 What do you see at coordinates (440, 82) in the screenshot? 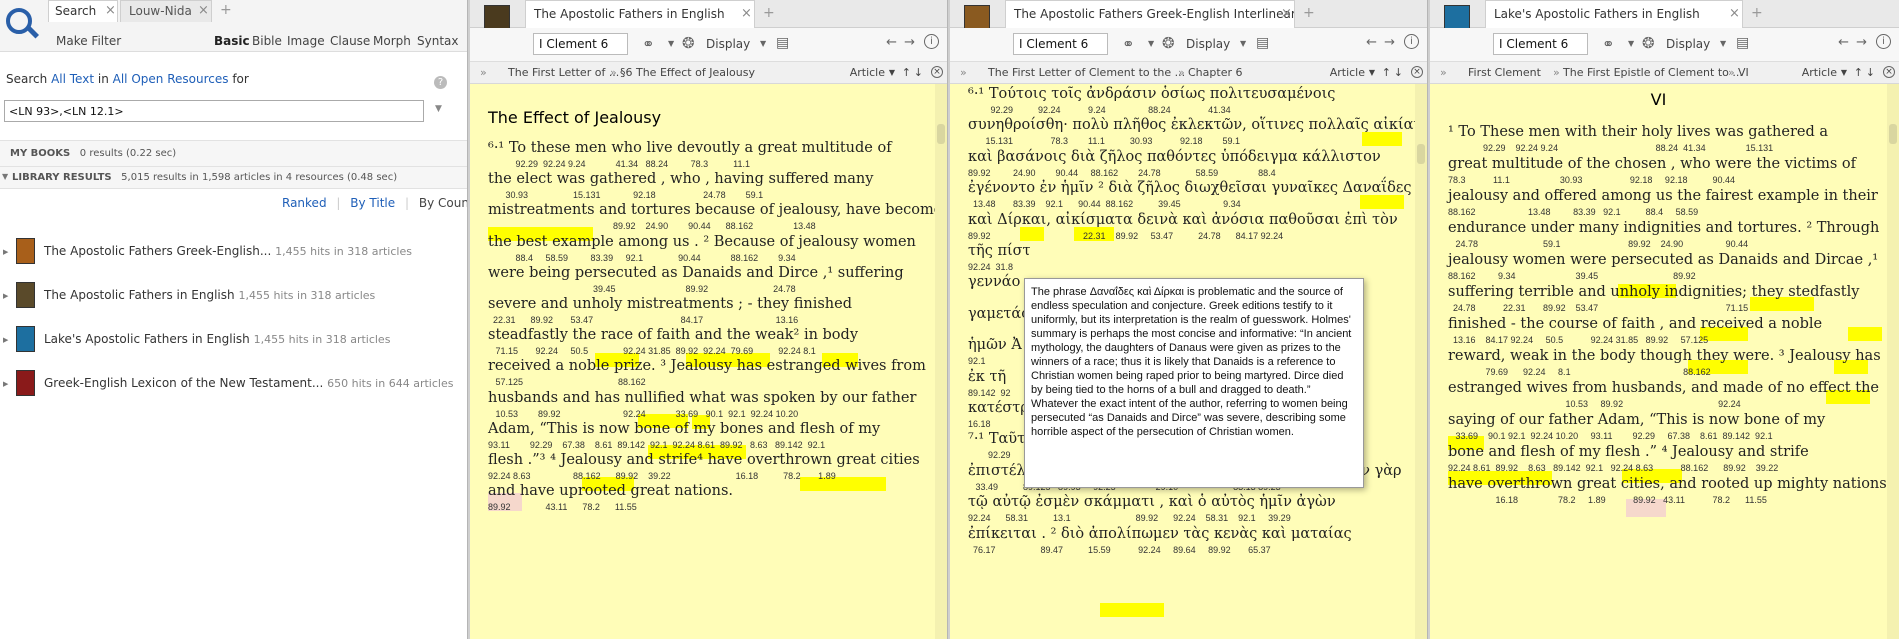
I see `help-icon: ?` at bounding box center [440, 82].